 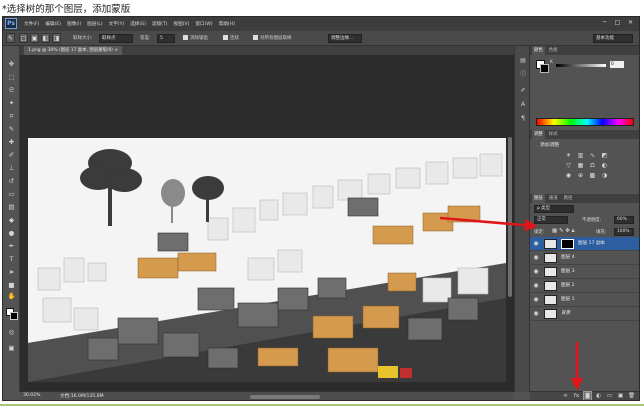 I want to click on menu-view: 视图(V), so click(x=181, y=24).